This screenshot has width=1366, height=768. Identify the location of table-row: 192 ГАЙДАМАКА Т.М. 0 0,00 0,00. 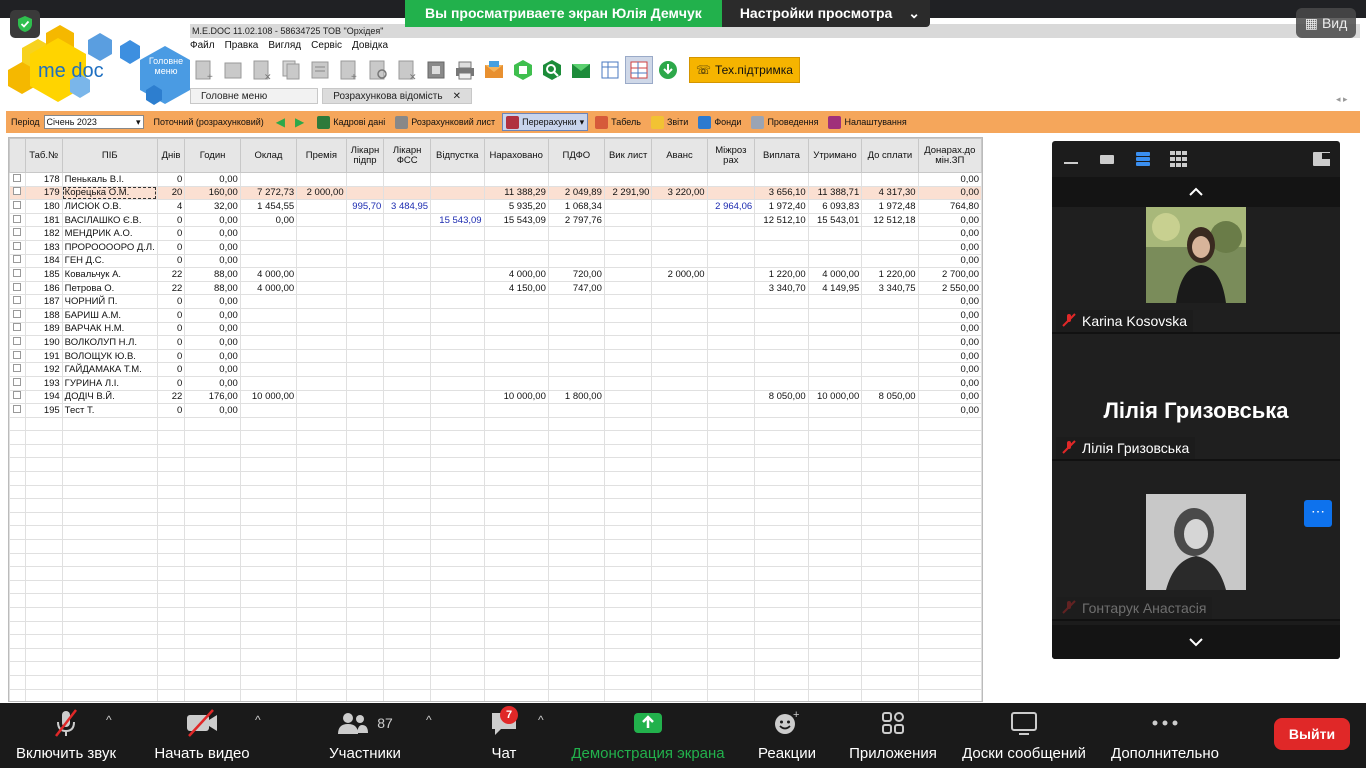
(495, 369).